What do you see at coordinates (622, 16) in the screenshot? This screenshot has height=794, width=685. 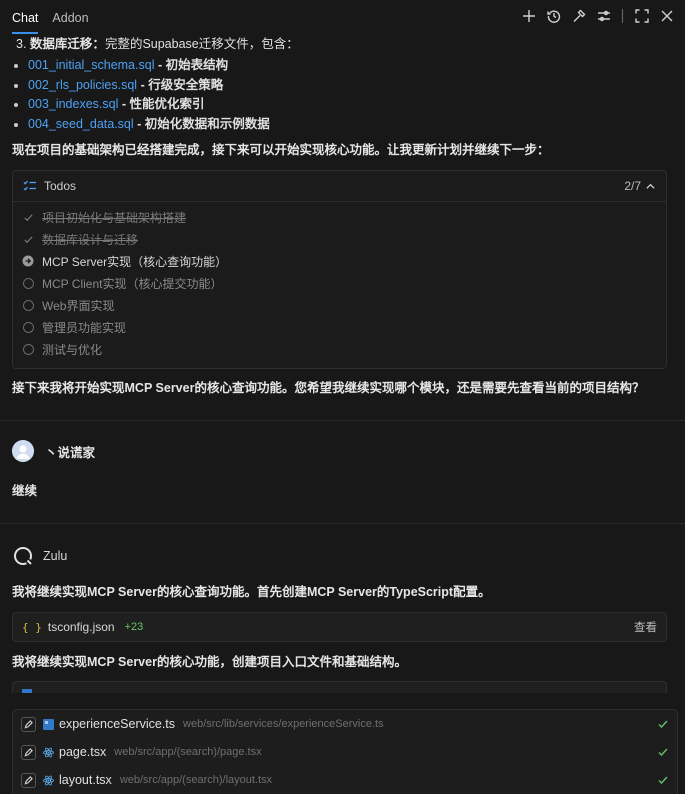 I see `toolbar-separator` at bounding box center [622, 16].